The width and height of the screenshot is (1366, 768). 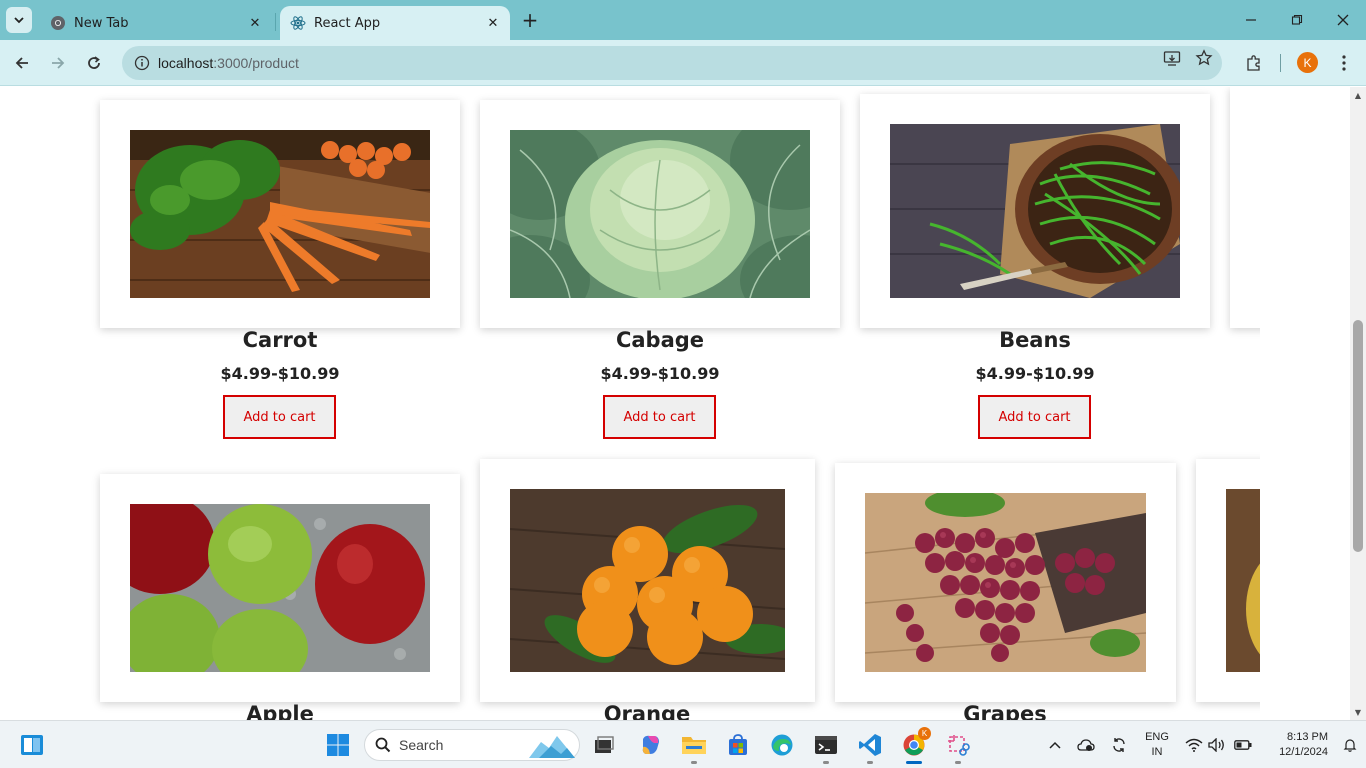 What do you see at coordinates (1358, 436) in the screenshot?
I see `scroll-thumb` at bounding box center [1358, 436].